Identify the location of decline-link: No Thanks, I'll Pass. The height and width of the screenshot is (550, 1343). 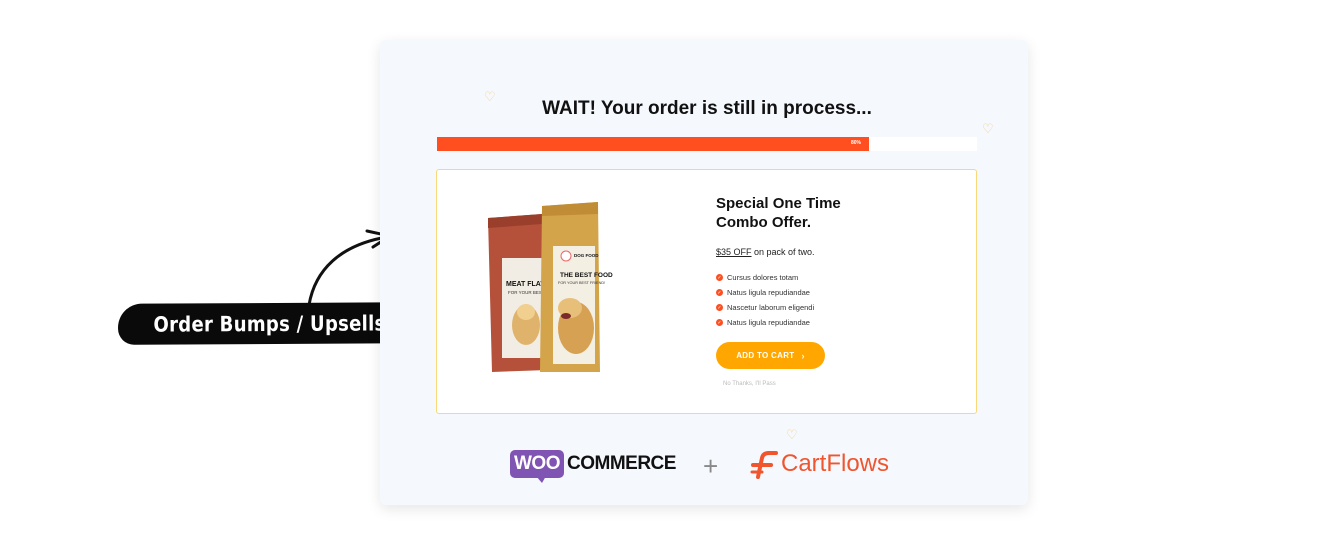
(749, 384).